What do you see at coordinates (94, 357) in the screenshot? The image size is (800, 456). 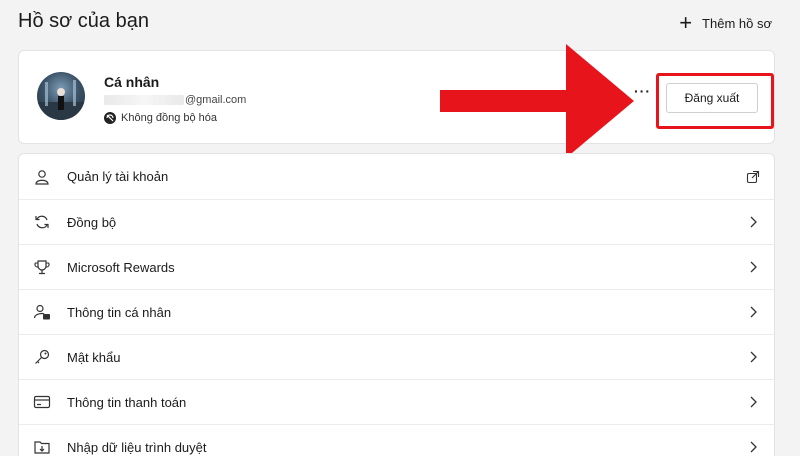 I see `menu-item-label: Mật khẩu` at bounding box center [94, 357].